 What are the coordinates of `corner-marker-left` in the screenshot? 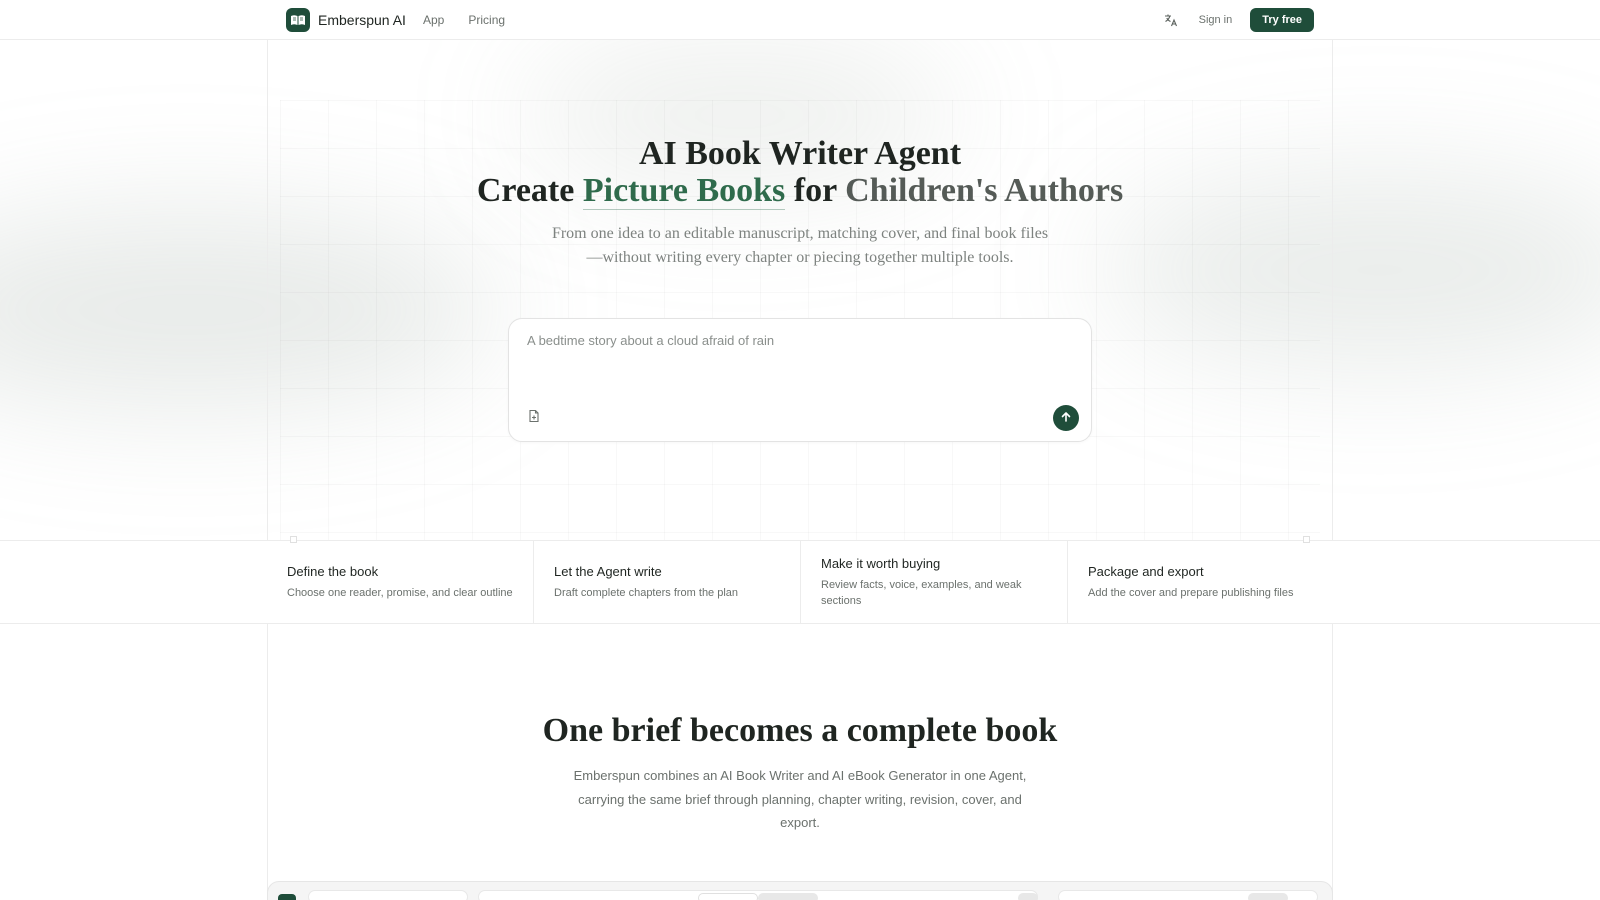 It's located at (293, 539).